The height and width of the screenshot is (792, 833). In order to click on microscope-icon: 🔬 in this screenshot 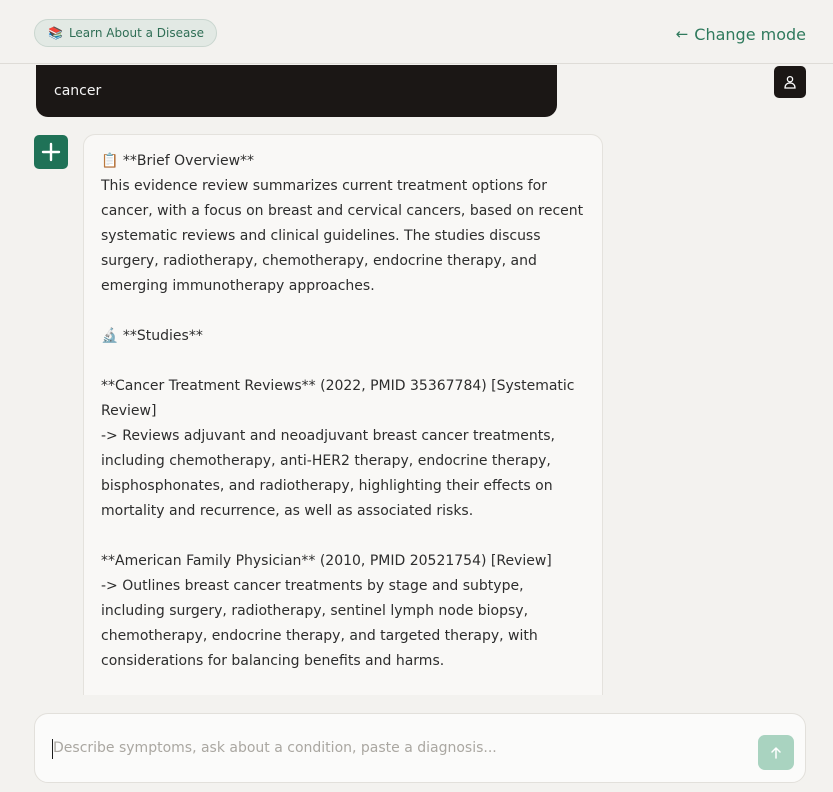, I will do `click(110, 336)`.